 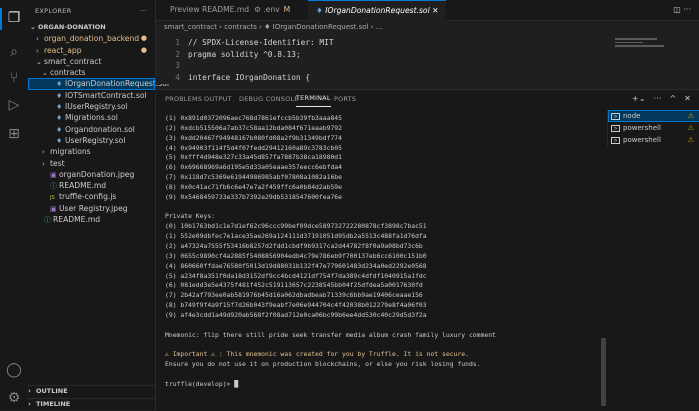 I want to click on tree-item-label: Migrations.sol, so click(x=91, y=118).